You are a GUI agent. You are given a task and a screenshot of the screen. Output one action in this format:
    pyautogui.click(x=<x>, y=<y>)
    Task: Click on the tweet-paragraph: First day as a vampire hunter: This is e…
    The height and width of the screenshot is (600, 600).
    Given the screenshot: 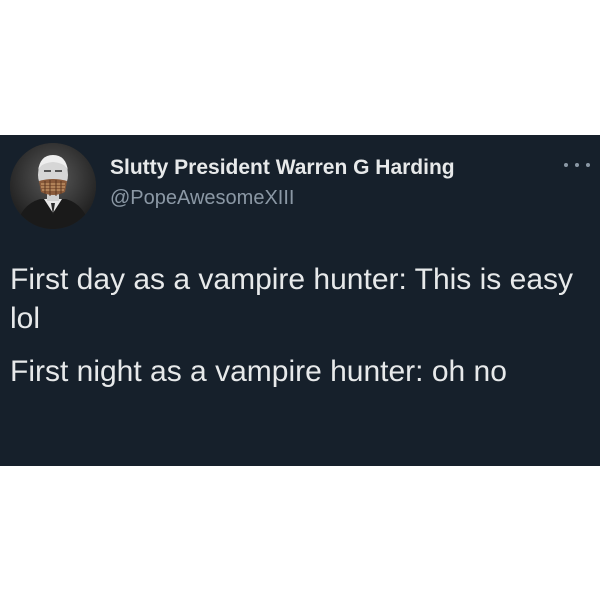 What is the action you would take?
    pyautogui.click(x=291, y=299)
    